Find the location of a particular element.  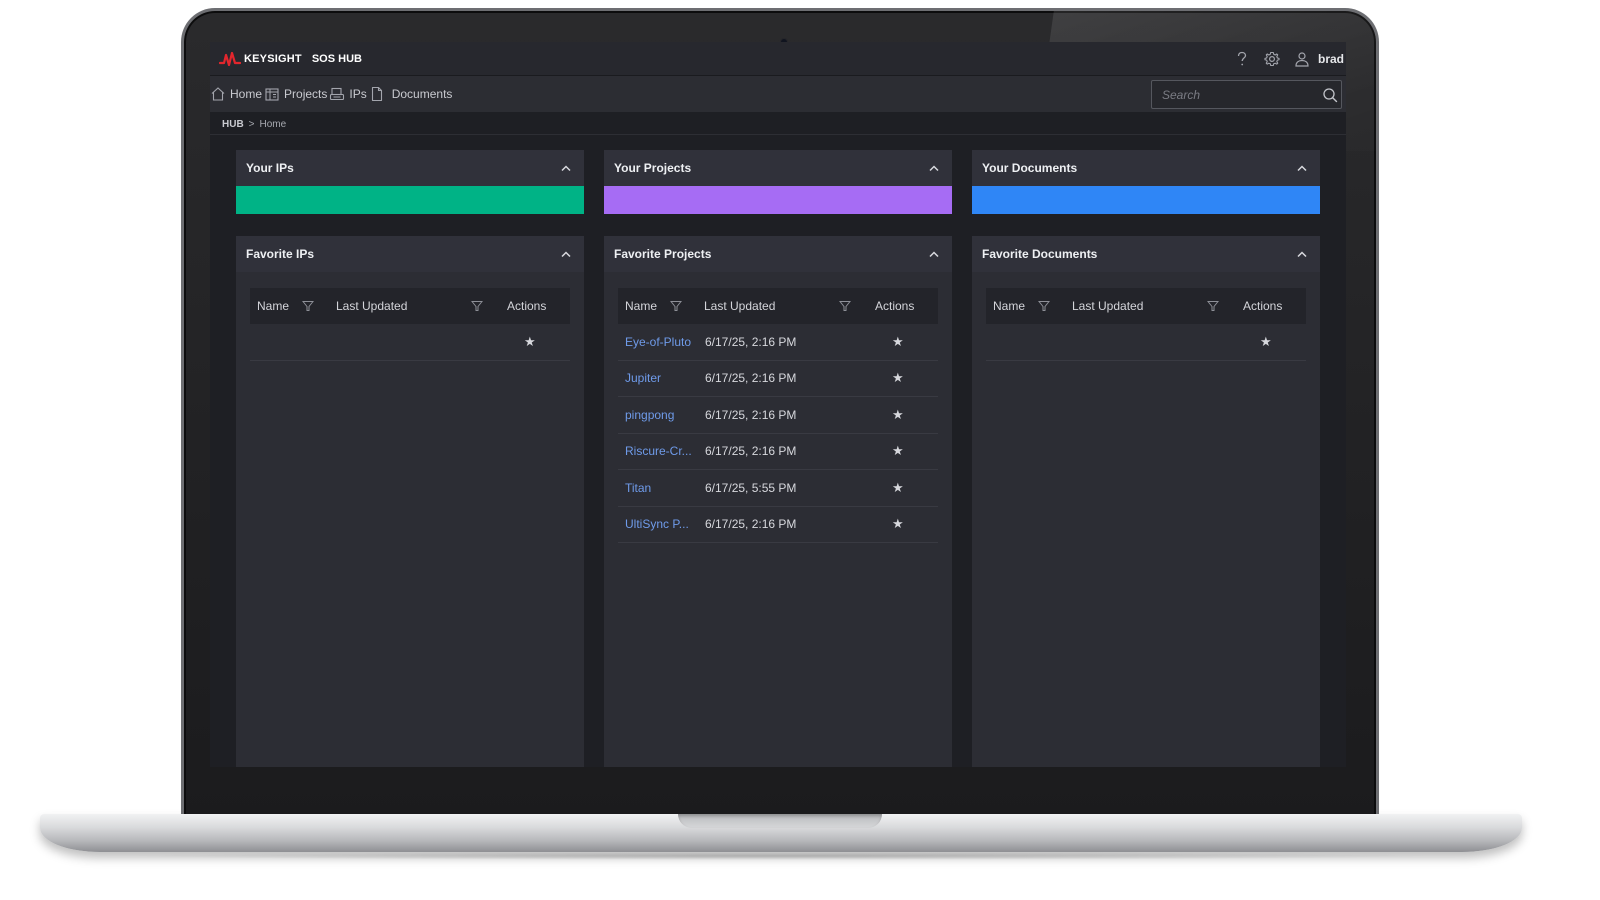

project-name-link: pingpong is located at coordinates (657, 415).